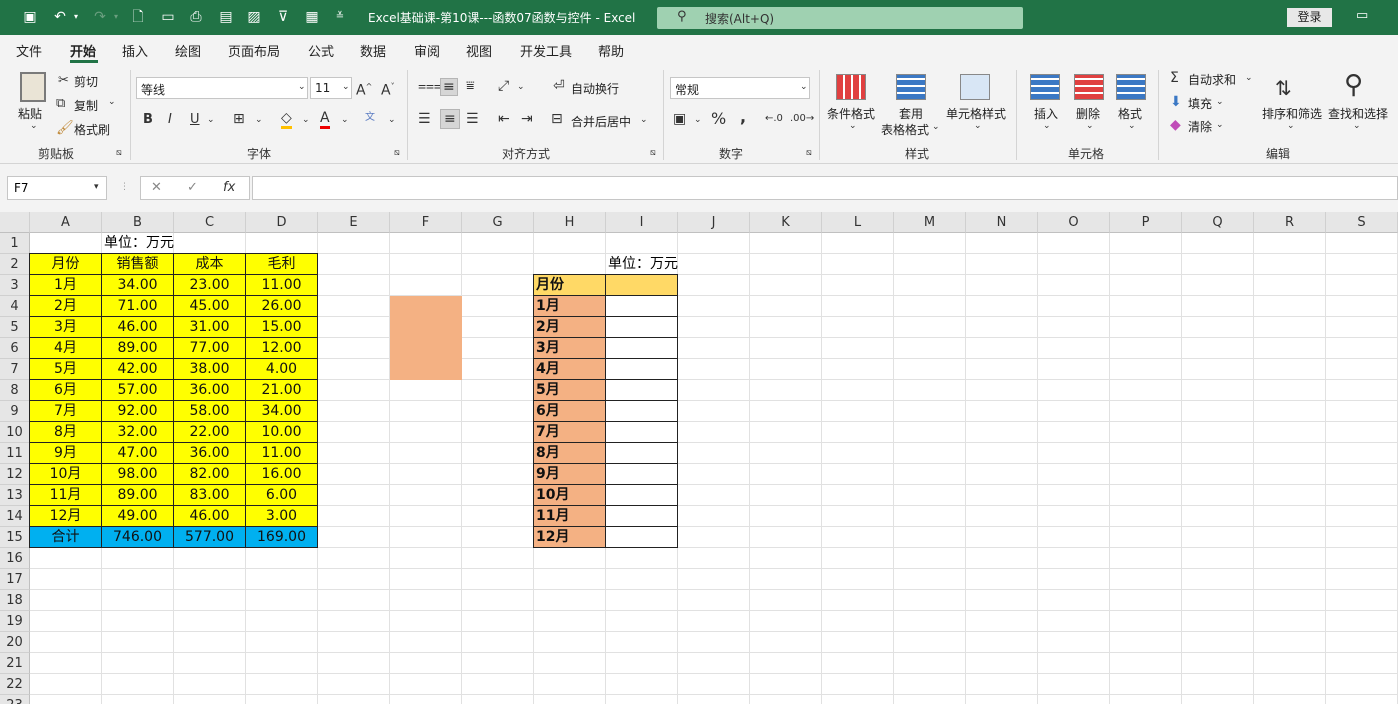 Image resolution: width=1398 pixels, height=704 pixels. What do you see at coordinates (1090, 126) in the screenshot?
I see `delete-dropdown-icon: ⌄` at bounding box center [1090, 126].